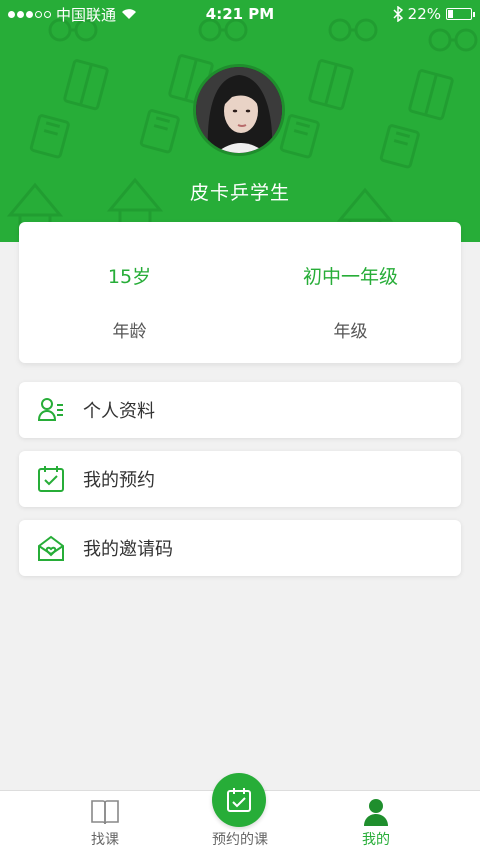 This screenshot has height=853, width=480. Describe the element at coordinates (105, 814) in the screenshot. I see `book-icon` at that location.